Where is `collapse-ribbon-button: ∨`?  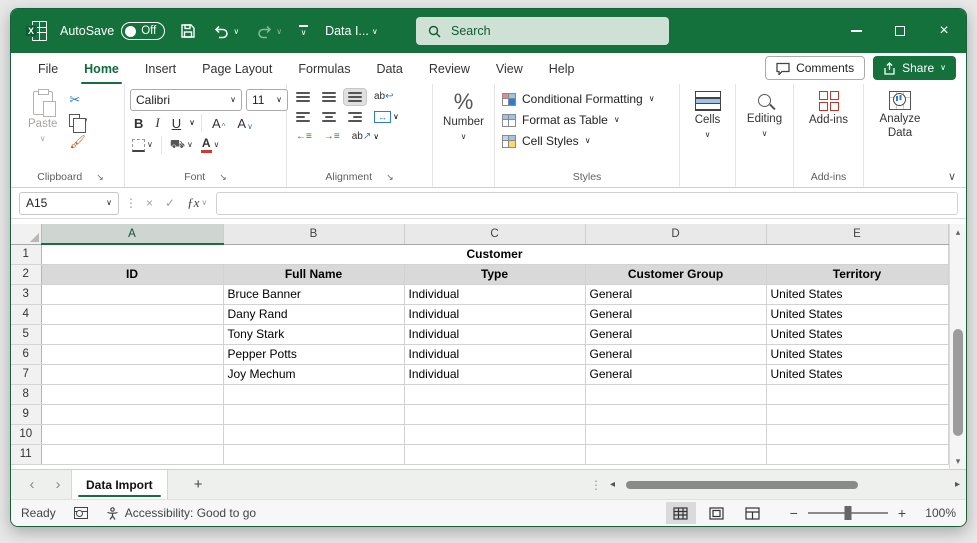 collapse-ribbon-button: ∨ is located at coordinates (952, 176).